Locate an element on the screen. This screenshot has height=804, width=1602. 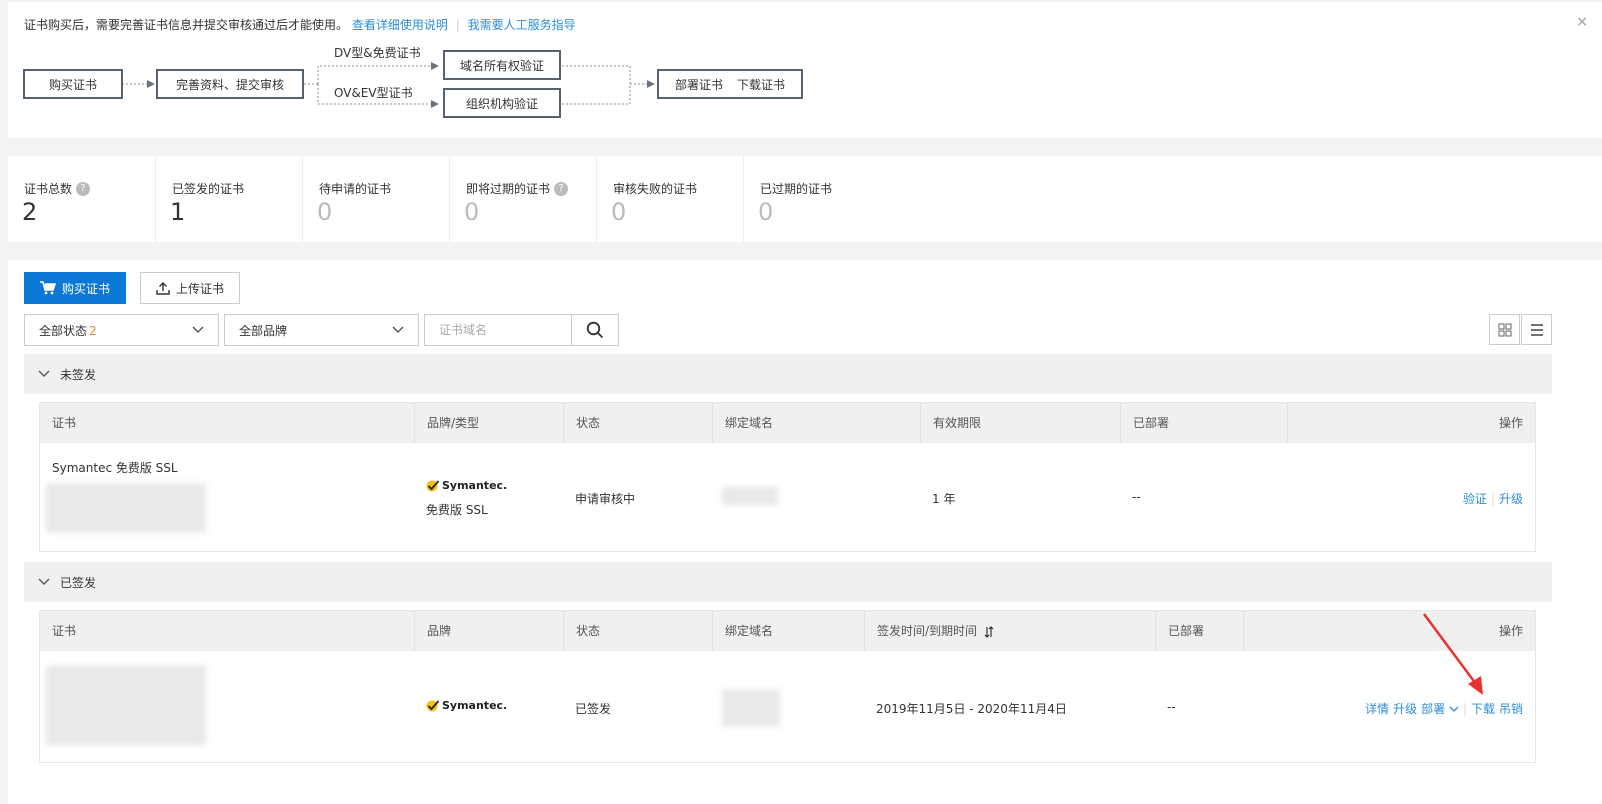
col-validity: 有效期限 is located at coordinates (1020, 423).